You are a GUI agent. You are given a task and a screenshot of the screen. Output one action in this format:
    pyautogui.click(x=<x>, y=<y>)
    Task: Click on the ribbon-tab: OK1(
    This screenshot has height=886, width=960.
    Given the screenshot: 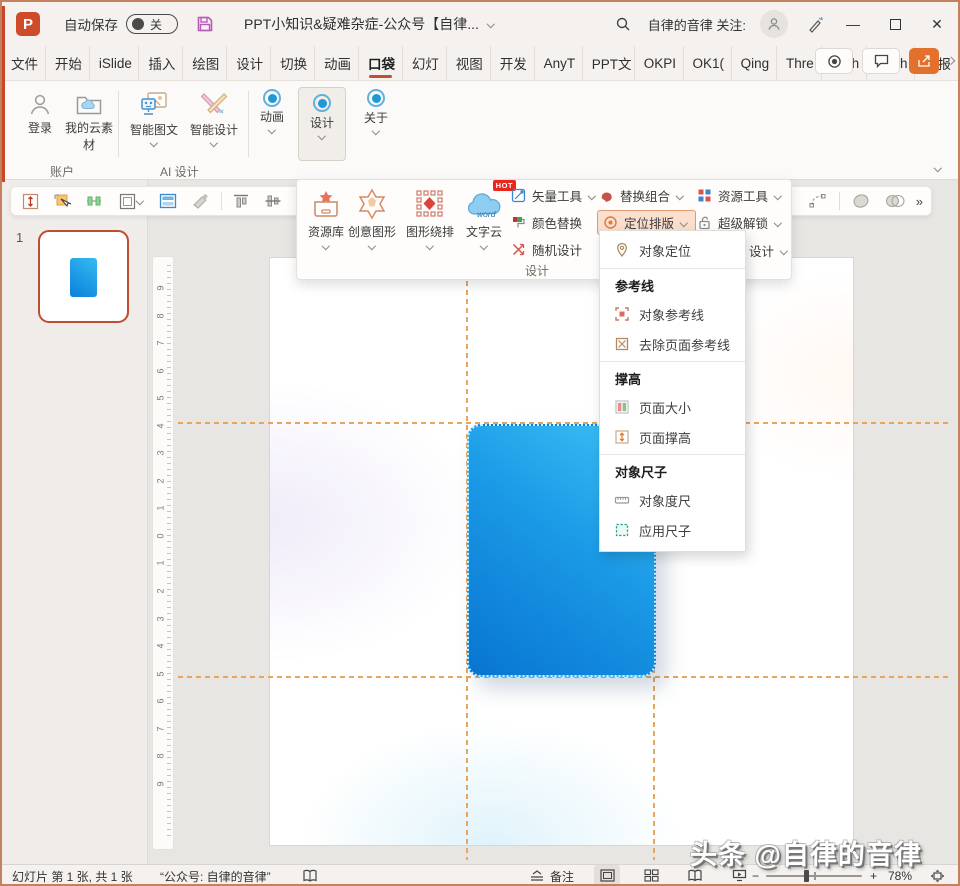 What is the action you would take?
    pyautogui.click(x=706, y=63)
    